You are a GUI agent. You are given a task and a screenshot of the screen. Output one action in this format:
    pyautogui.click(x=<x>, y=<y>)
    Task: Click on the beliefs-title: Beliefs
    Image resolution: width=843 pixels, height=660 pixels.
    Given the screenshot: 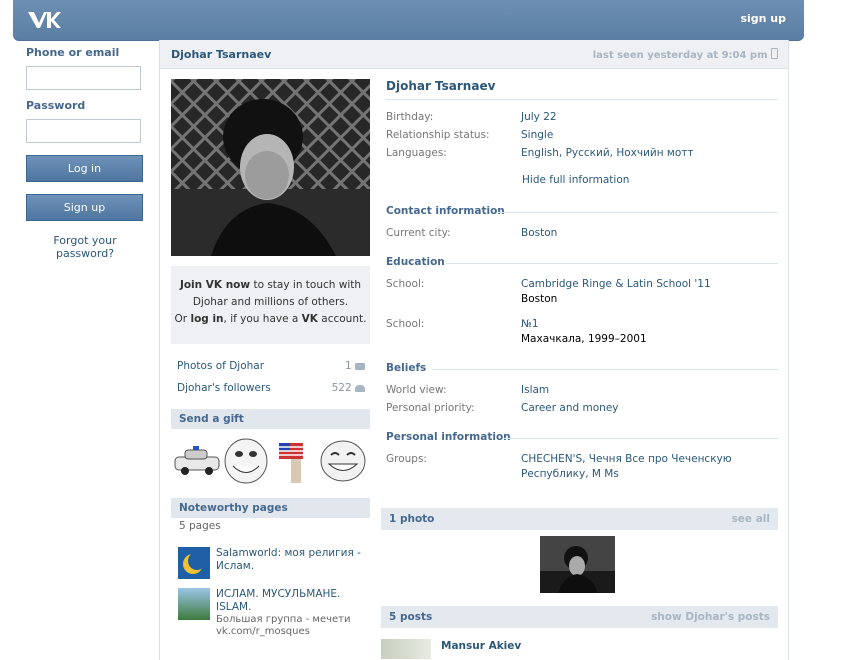 What is the action you would take?
    pyautogui.click(x=406, y=368)
    